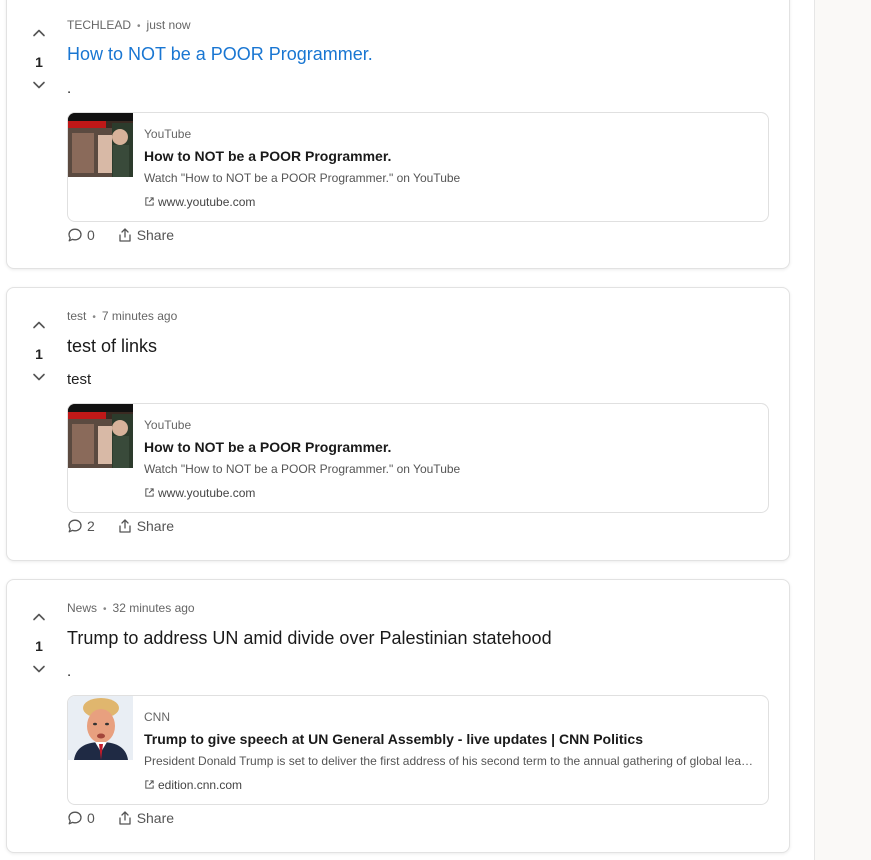 The width and height of the screenshot is (871, 860). What do you see at coordinates (168, 25) in the screenshot?
I see `post-time: just now` at bounding box center [168, 25].